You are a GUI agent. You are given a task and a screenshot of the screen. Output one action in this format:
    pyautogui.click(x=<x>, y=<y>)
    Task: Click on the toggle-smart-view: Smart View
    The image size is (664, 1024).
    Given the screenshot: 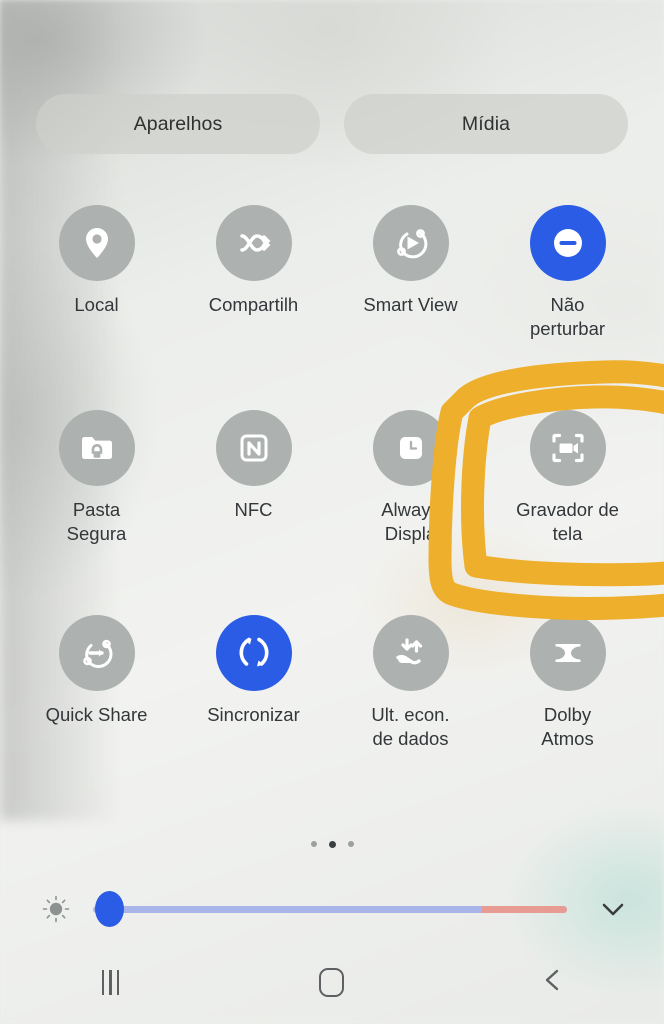 What is the action you would take?
    pyautogui.click(x=410, y=307)
    